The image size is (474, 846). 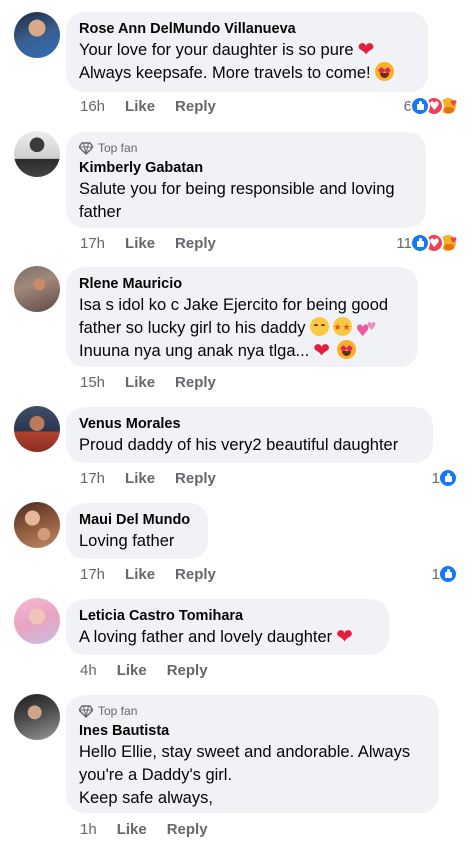 What do you see at coordinates (192, 328) in the screenshot?
I see `comment-line: father so lucky girl to his daddy` at bounding box center [192, 328].